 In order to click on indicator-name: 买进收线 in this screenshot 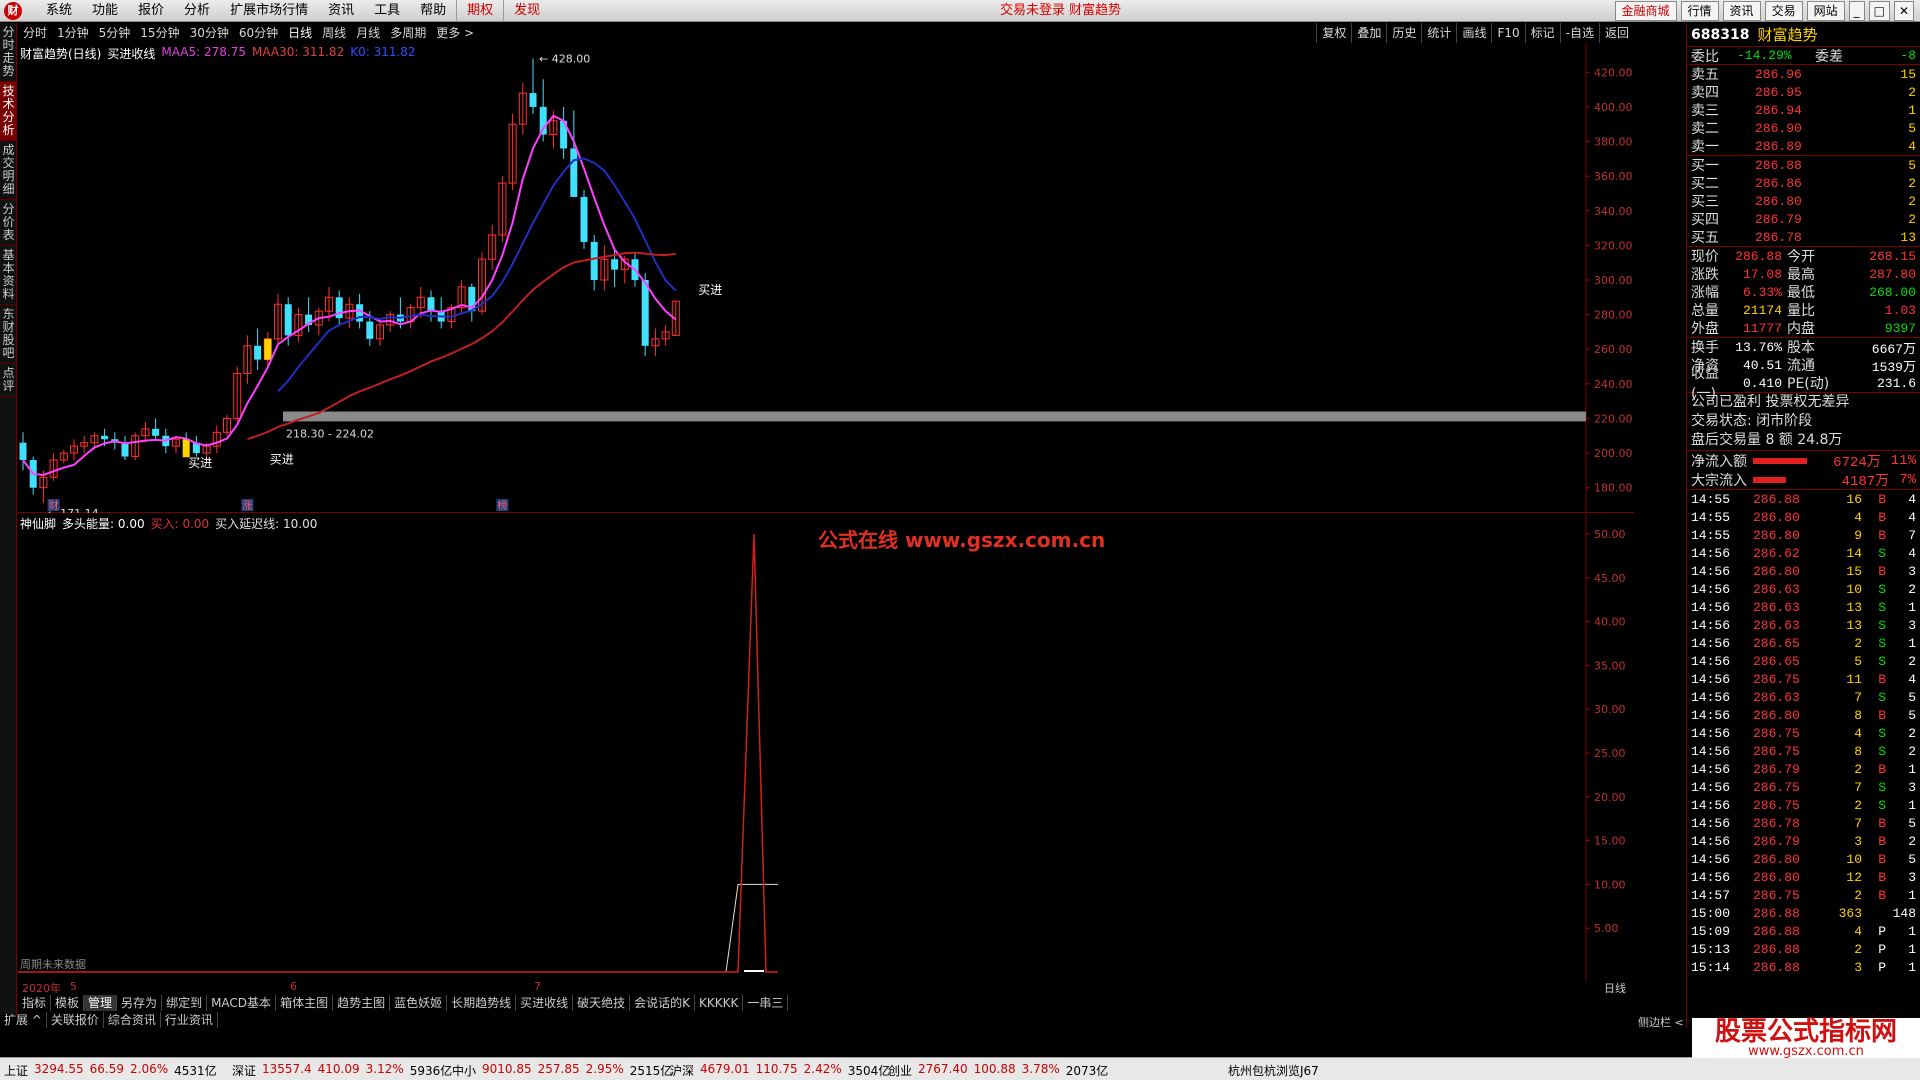, I will do `click(131, 53)`.